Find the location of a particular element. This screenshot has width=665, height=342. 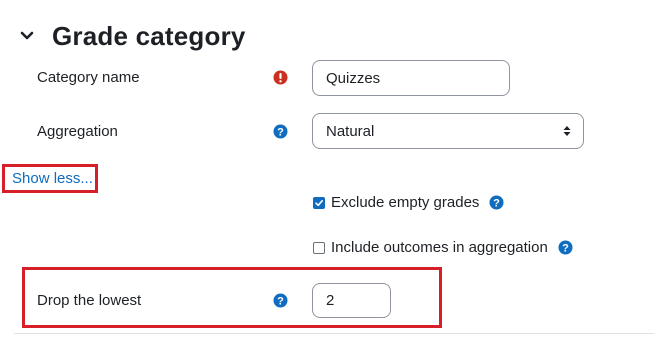

exclude-empty-row: Exclude empty grades ? is located at coordinates (408, 202).